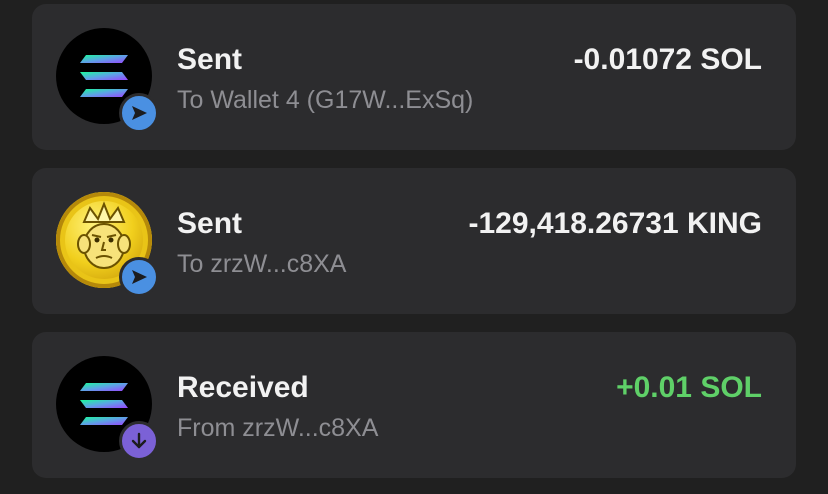 The width and height of the screenshot is (828, 494). What do you see at coordinates (139, 441) in the screenshot?
I see `receive-arrow-icon` at bounding box center [139, 441].